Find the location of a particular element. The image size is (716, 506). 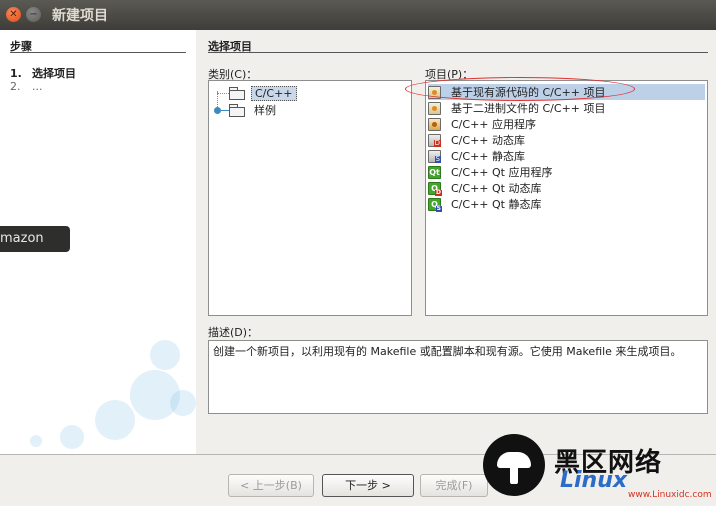

qt-static-library-icon: QS is located at coordinates (435, 204).